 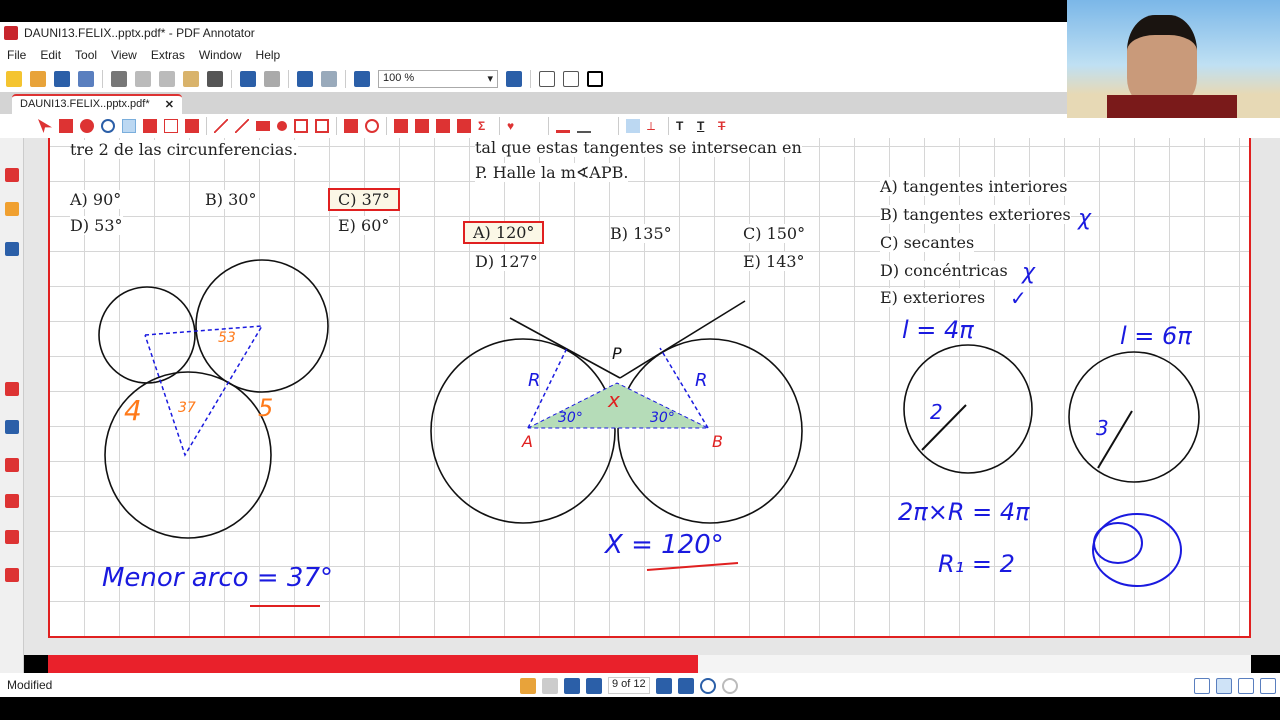 What do you see at coordinates (220, 55) in the screenshot?
I see `menu-window: Window` at bounding box center [220, 55].